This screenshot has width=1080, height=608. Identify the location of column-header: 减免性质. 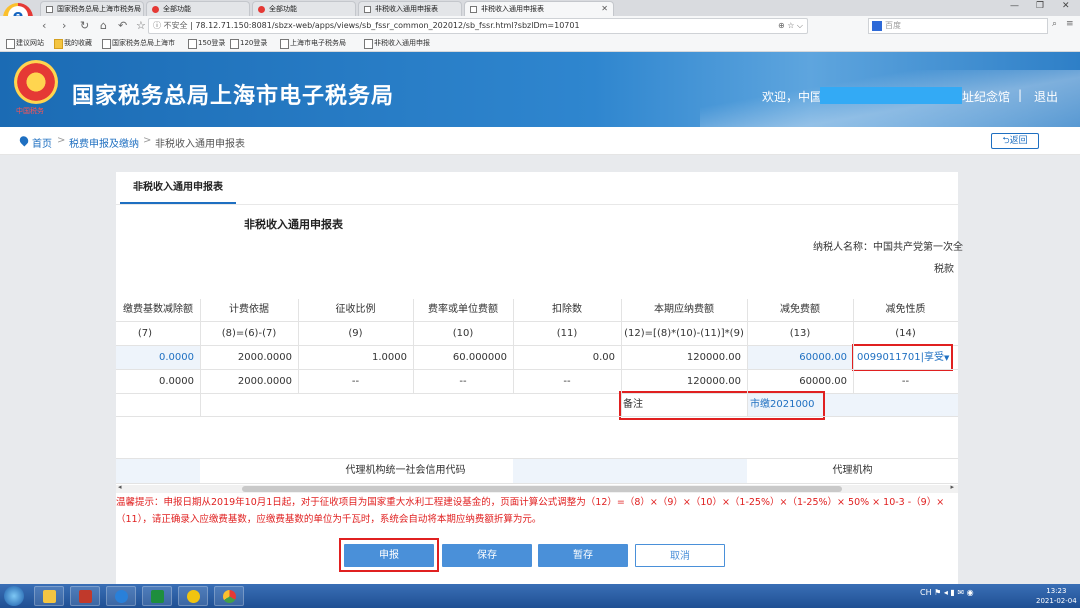
(905, 309).